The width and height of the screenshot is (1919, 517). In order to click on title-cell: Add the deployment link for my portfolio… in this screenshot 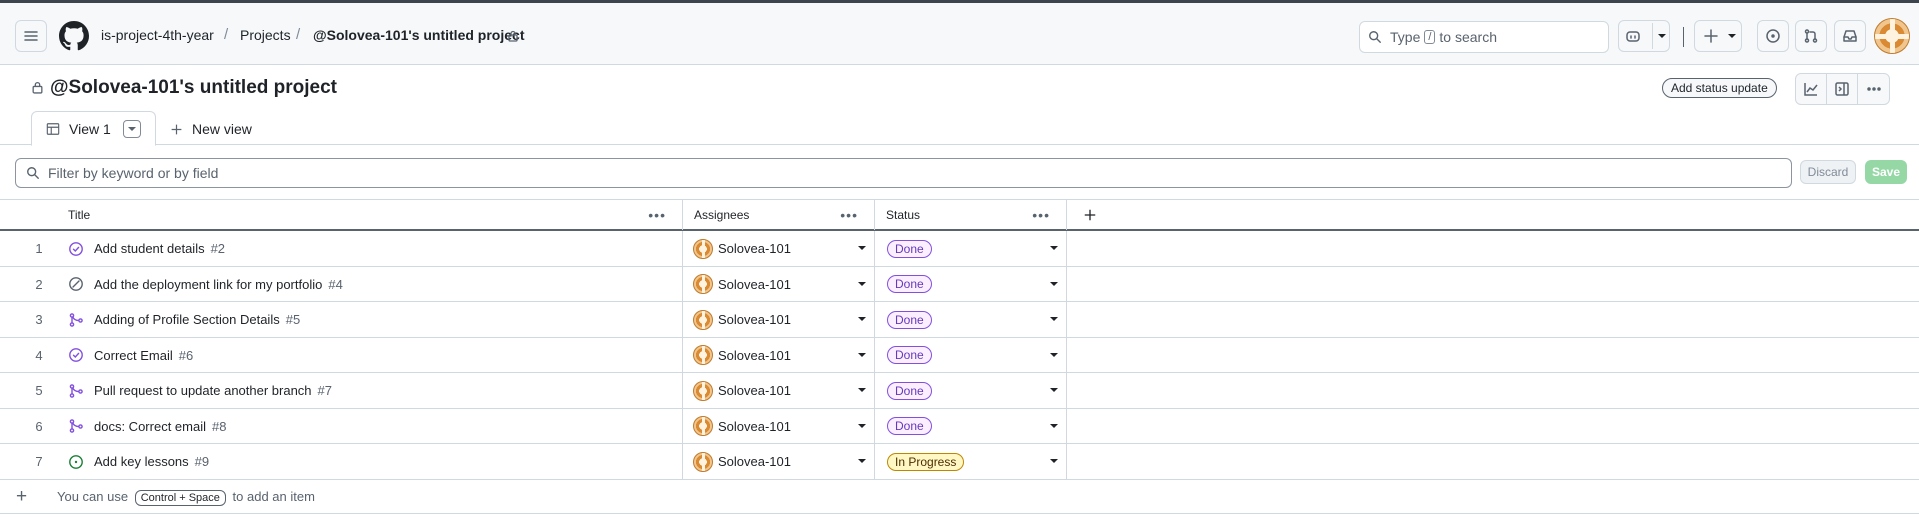, I will do `click(205, 284)`.